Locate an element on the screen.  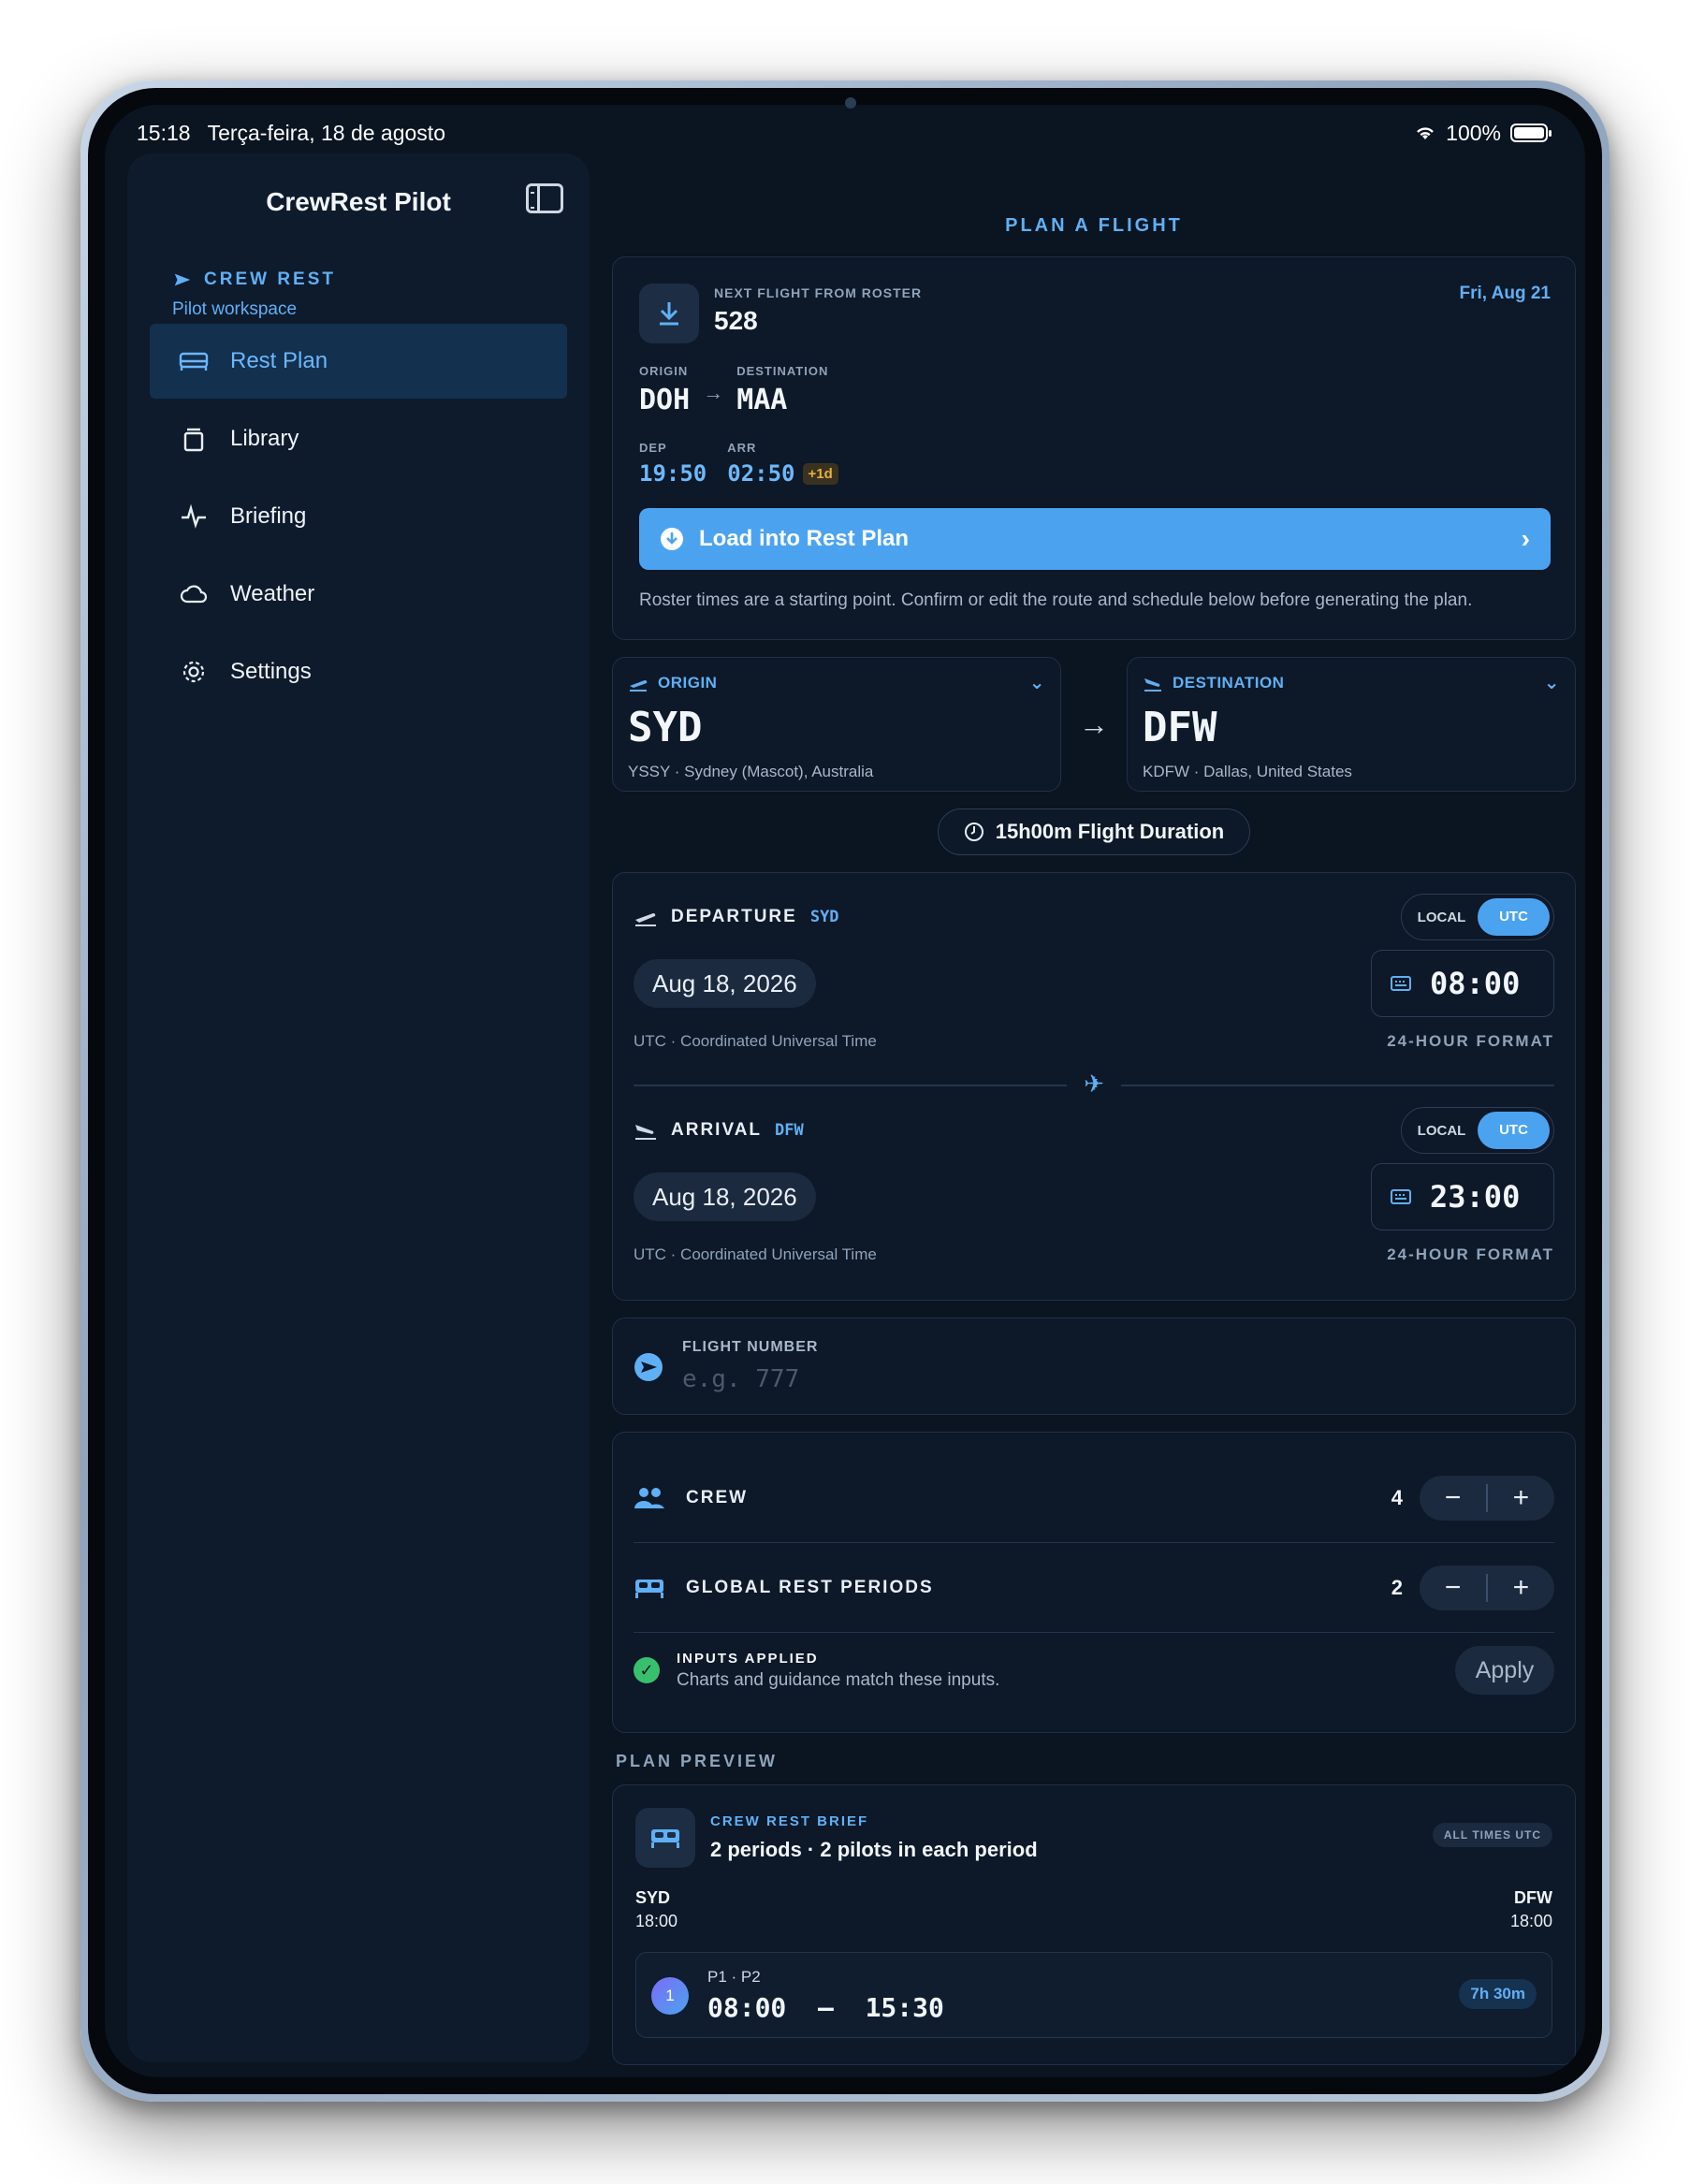
crew-decrement-button: − is located at coordinates (1453, 1498).